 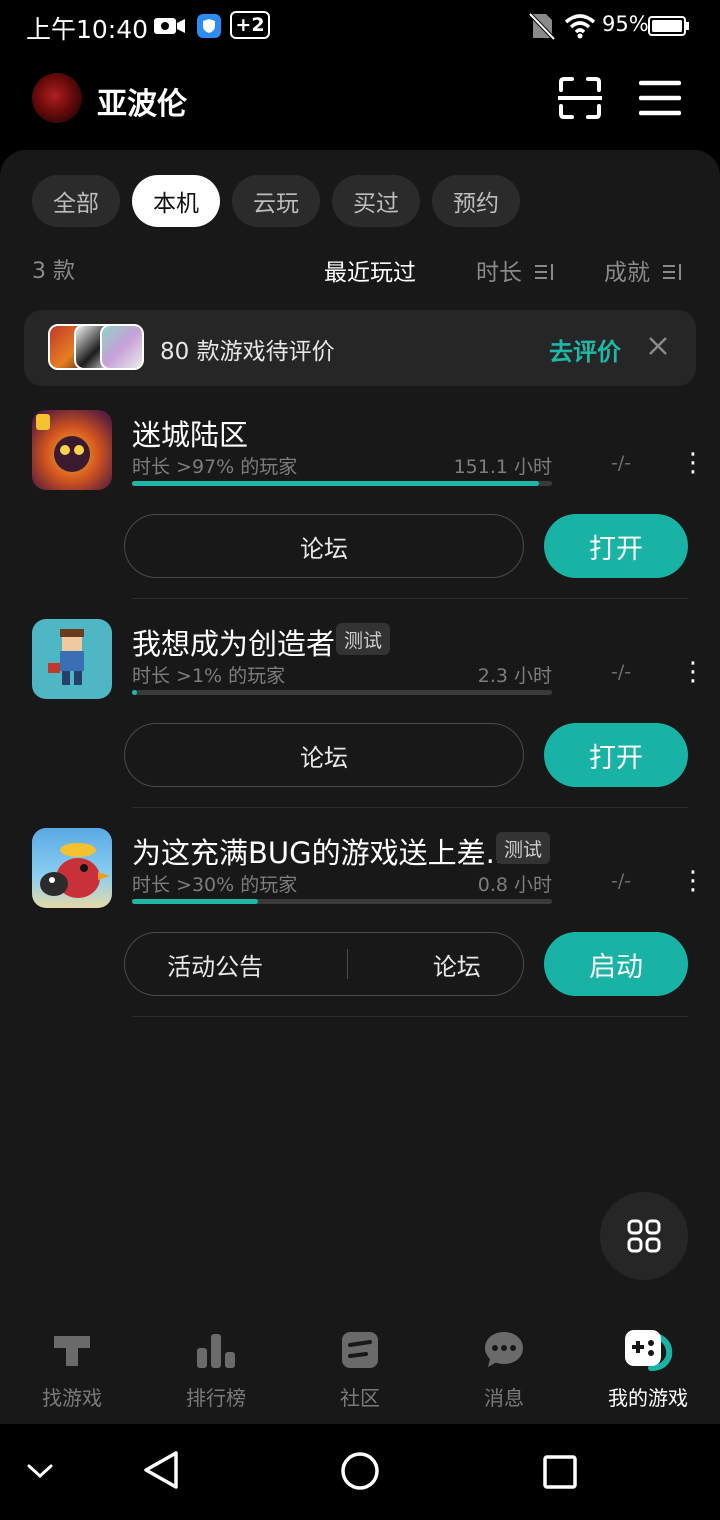 I want to click on user-name: 亚波伦, so click(x=142, y=101).